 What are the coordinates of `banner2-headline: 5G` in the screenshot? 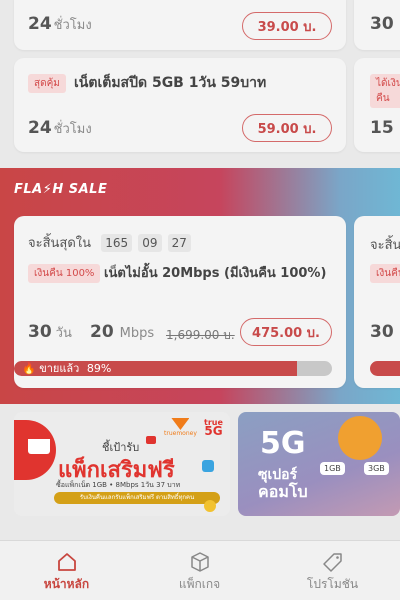 It's located at (283, 443).